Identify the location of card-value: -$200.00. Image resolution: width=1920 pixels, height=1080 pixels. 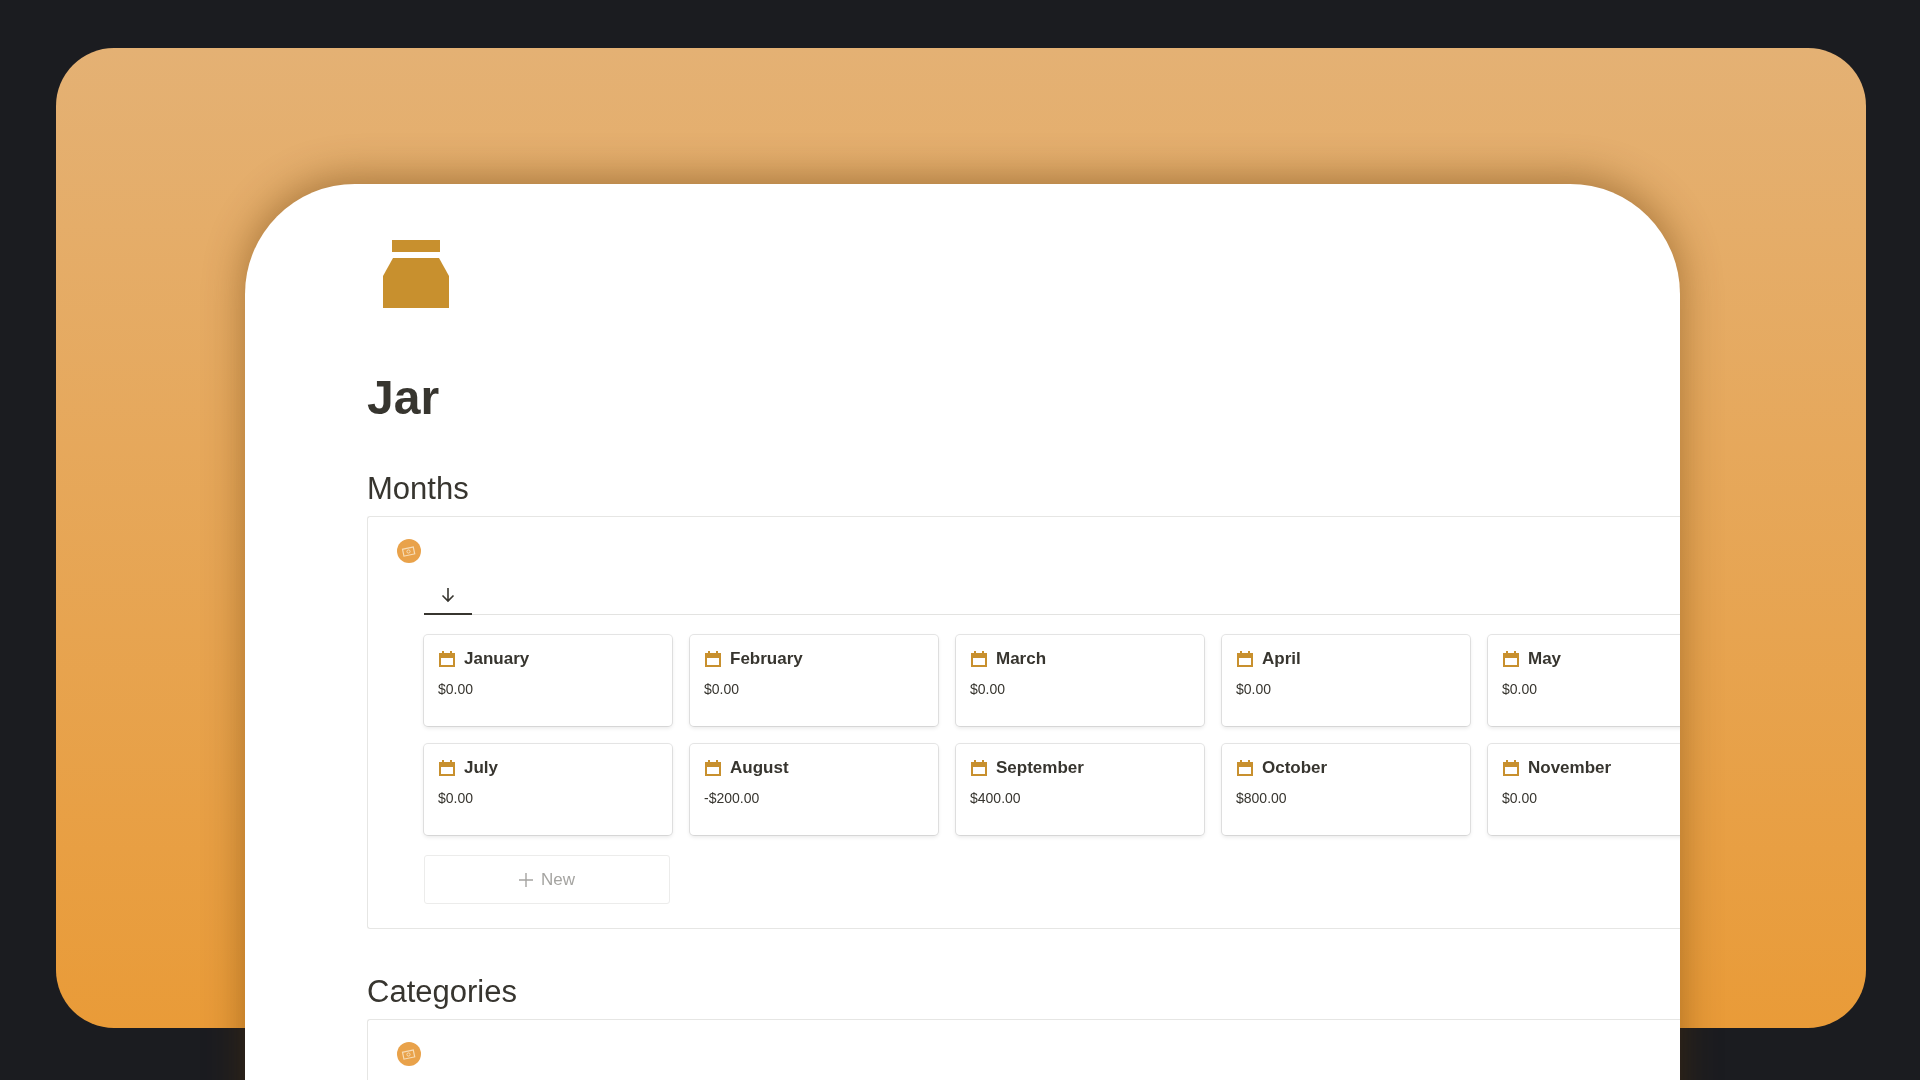
(732, 798).